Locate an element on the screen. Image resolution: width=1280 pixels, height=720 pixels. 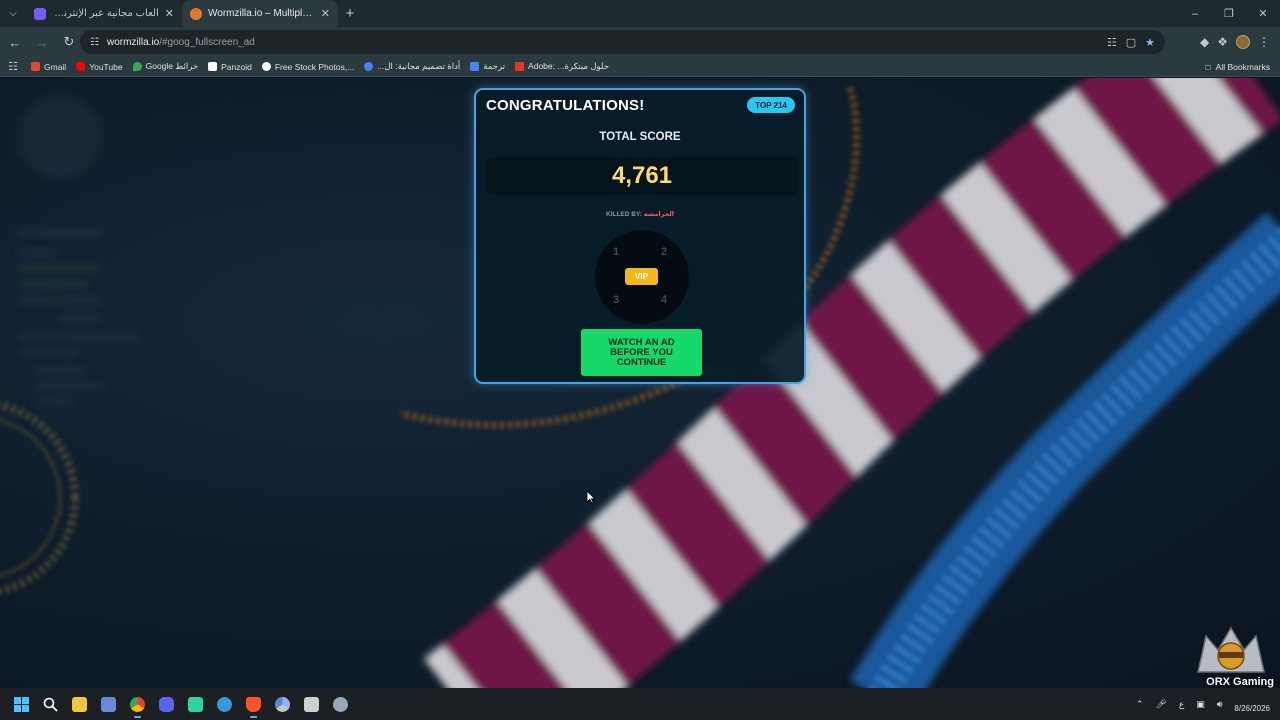
wheel-number: 2 is located at coordinates (664, 252).